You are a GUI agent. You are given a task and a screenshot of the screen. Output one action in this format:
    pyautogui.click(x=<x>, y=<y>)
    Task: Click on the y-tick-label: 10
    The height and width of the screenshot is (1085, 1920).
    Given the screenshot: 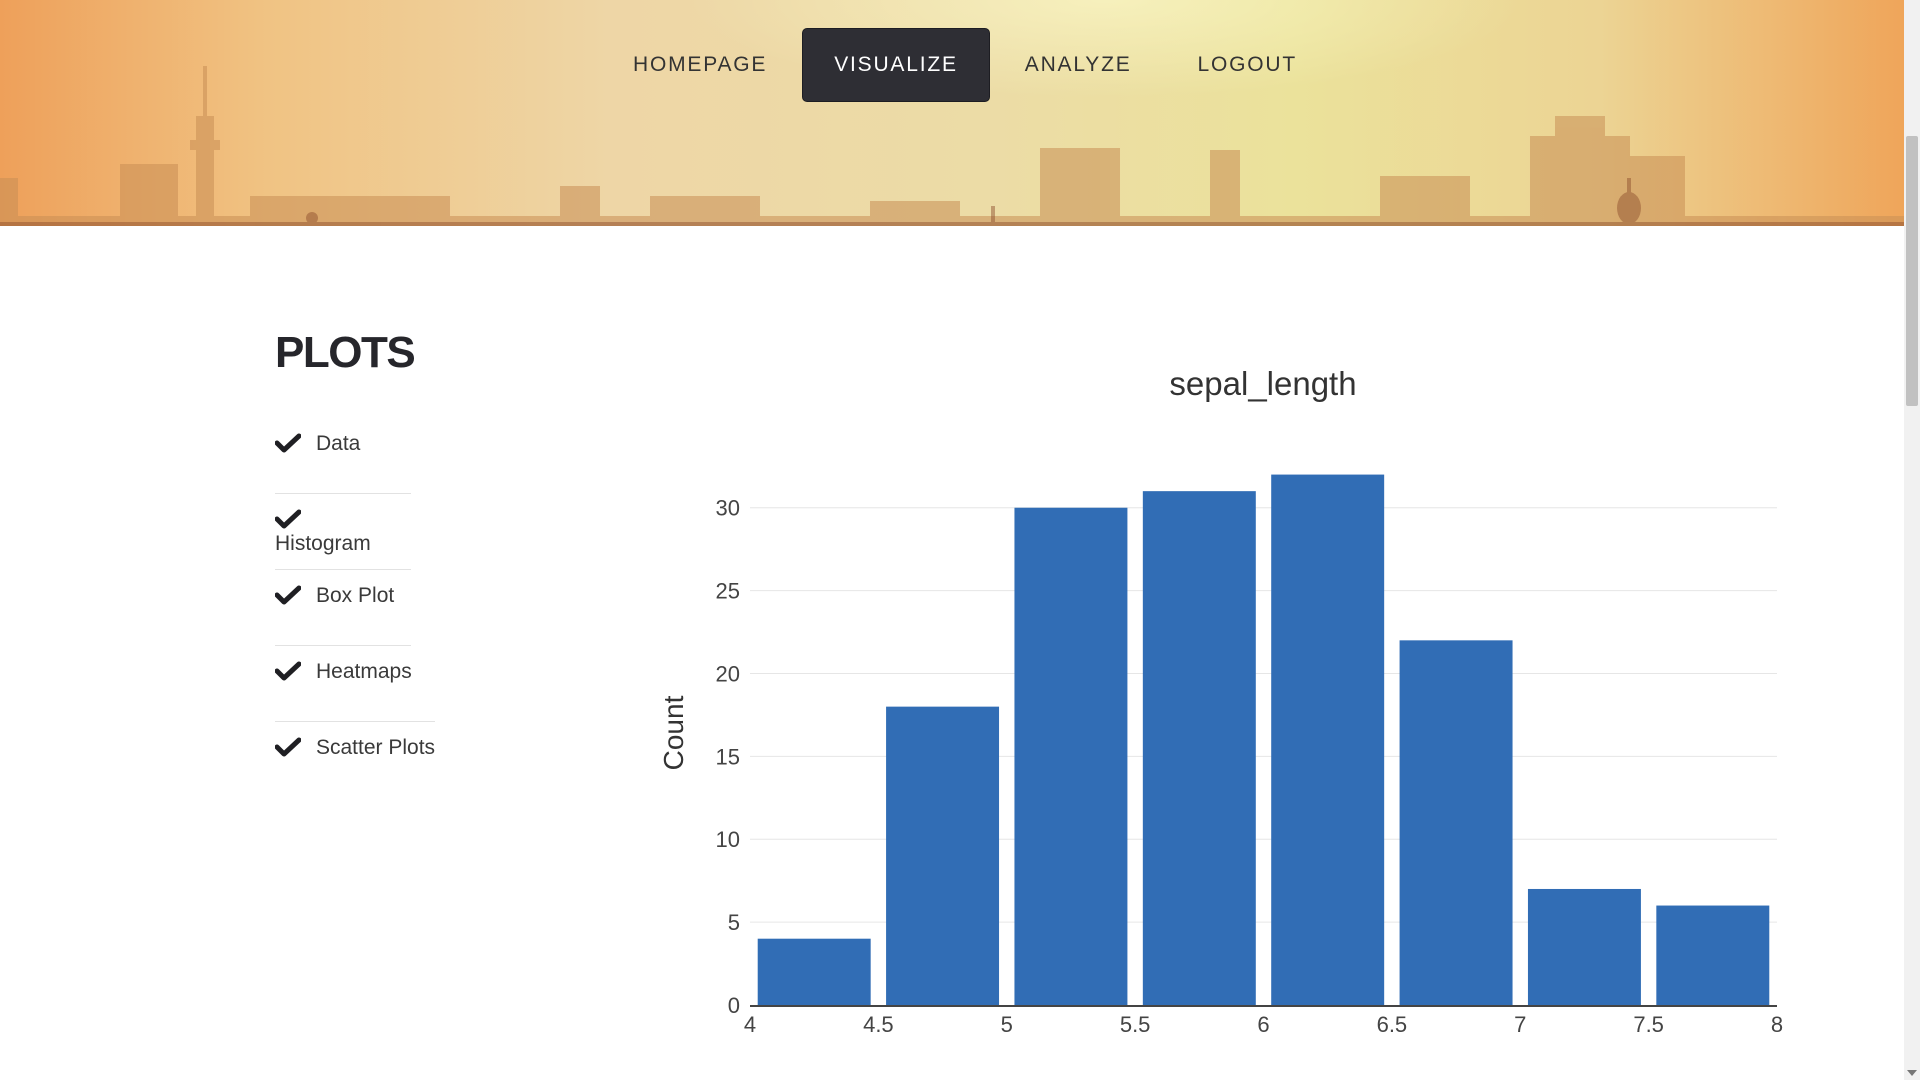 What is the action you would take?
    pyautogui.click(x=728, y=839)
    